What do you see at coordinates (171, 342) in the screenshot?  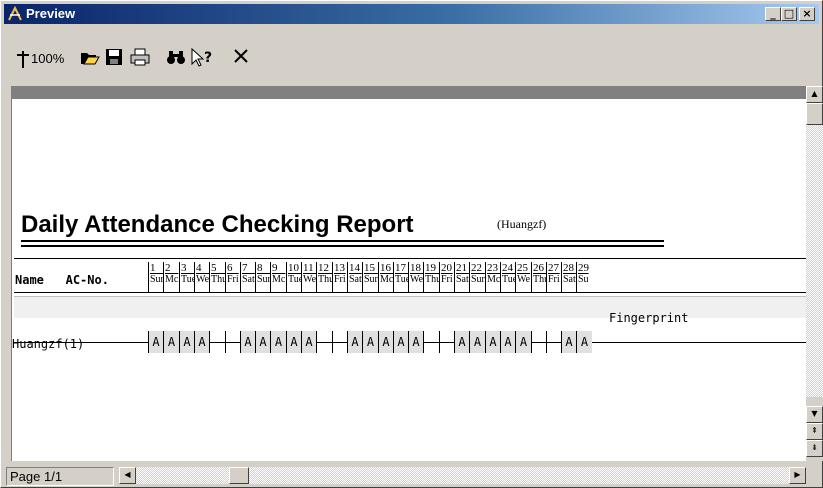 I see `attendance-cell-2: A` at bounding box center [171, 342].